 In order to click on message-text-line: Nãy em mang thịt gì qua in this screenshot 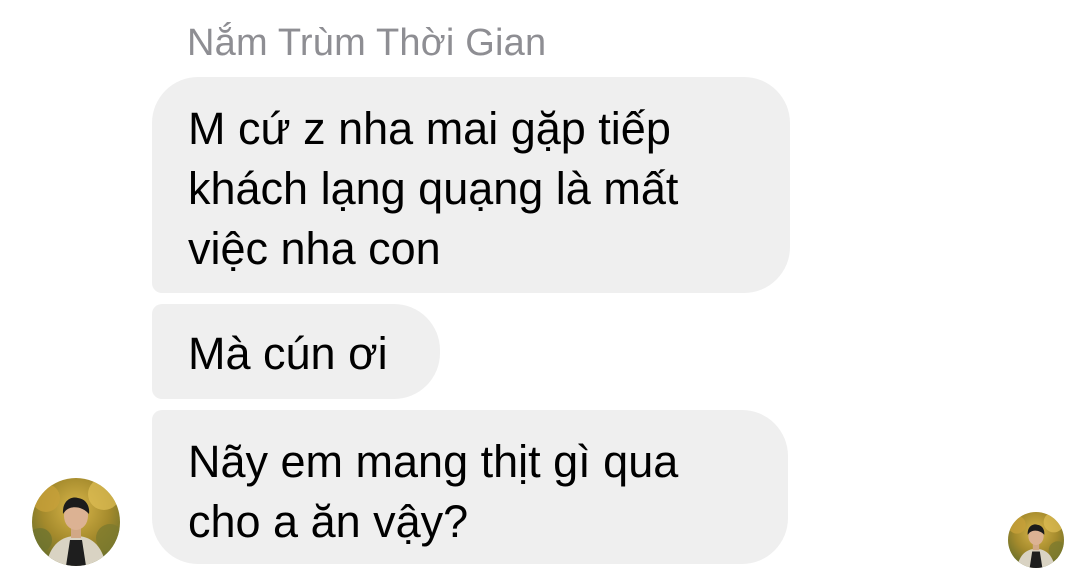, I will do `click(433, 461)`.